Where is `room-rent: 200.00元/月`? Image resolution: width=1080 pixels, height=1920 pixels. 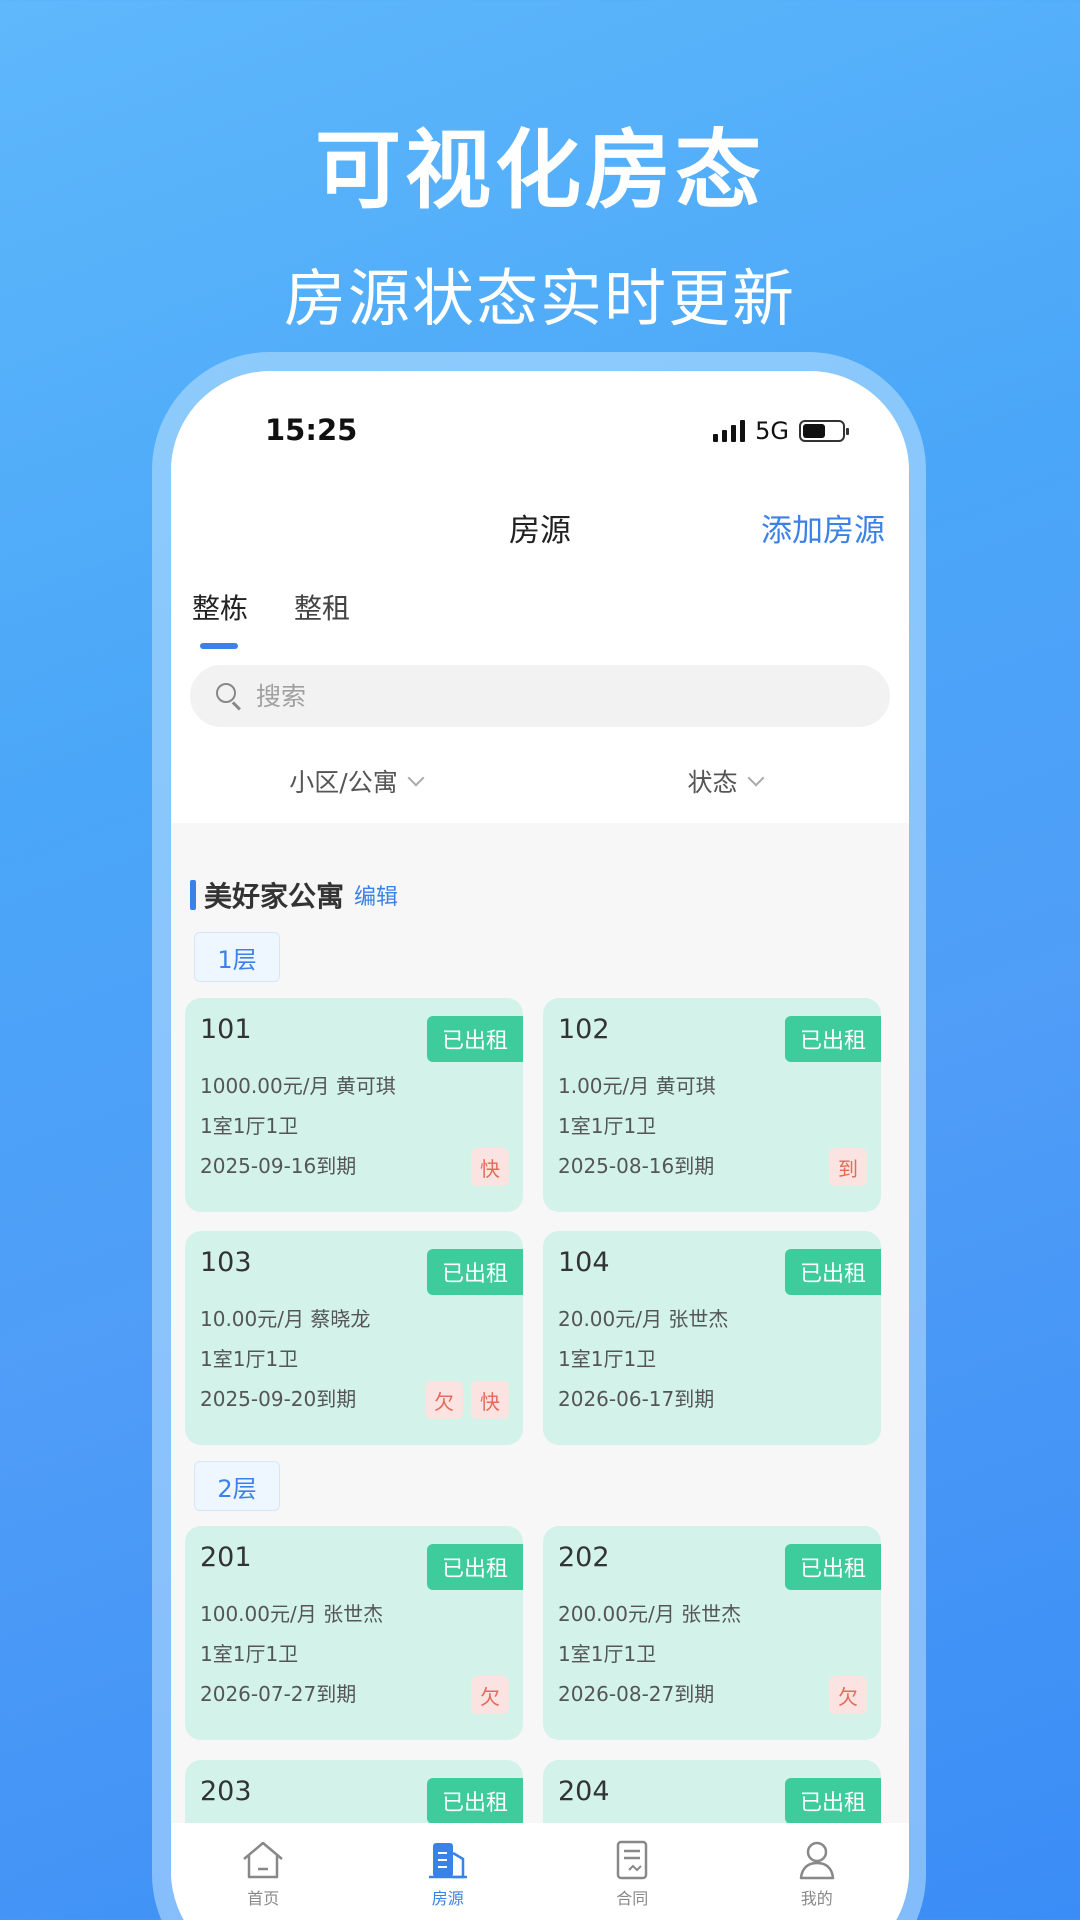
room-rent: 200.00元/月 is located at coordinates (616, 1614).